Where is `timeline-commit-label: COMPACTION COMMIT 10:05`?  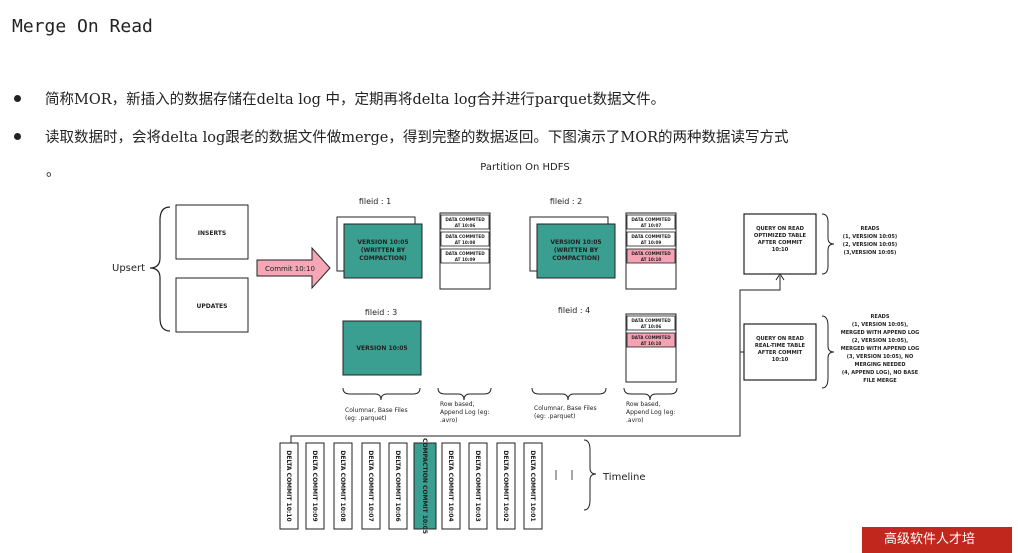
timeline-commit-label: COMPACTION COMMIT 10:05 is located at coordinates (424, 486).